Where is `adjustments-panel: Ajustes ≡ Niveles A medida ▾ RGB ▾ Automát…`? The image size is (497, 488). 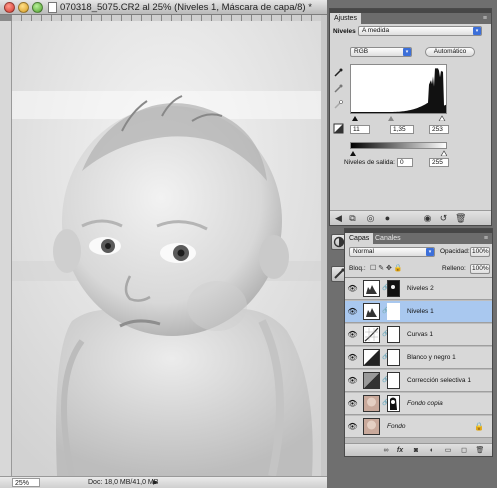 adjustments-panel: Ajustes ≡ Niveles A medida ▾ RGB ▾ Automát… is located at coordinates (410, 117).